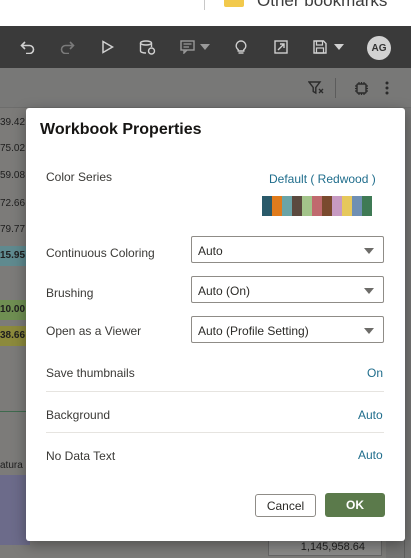 The height and width of the screenshot is (558, 411). I want to click on bookmarks-divider, so click(204, 5).